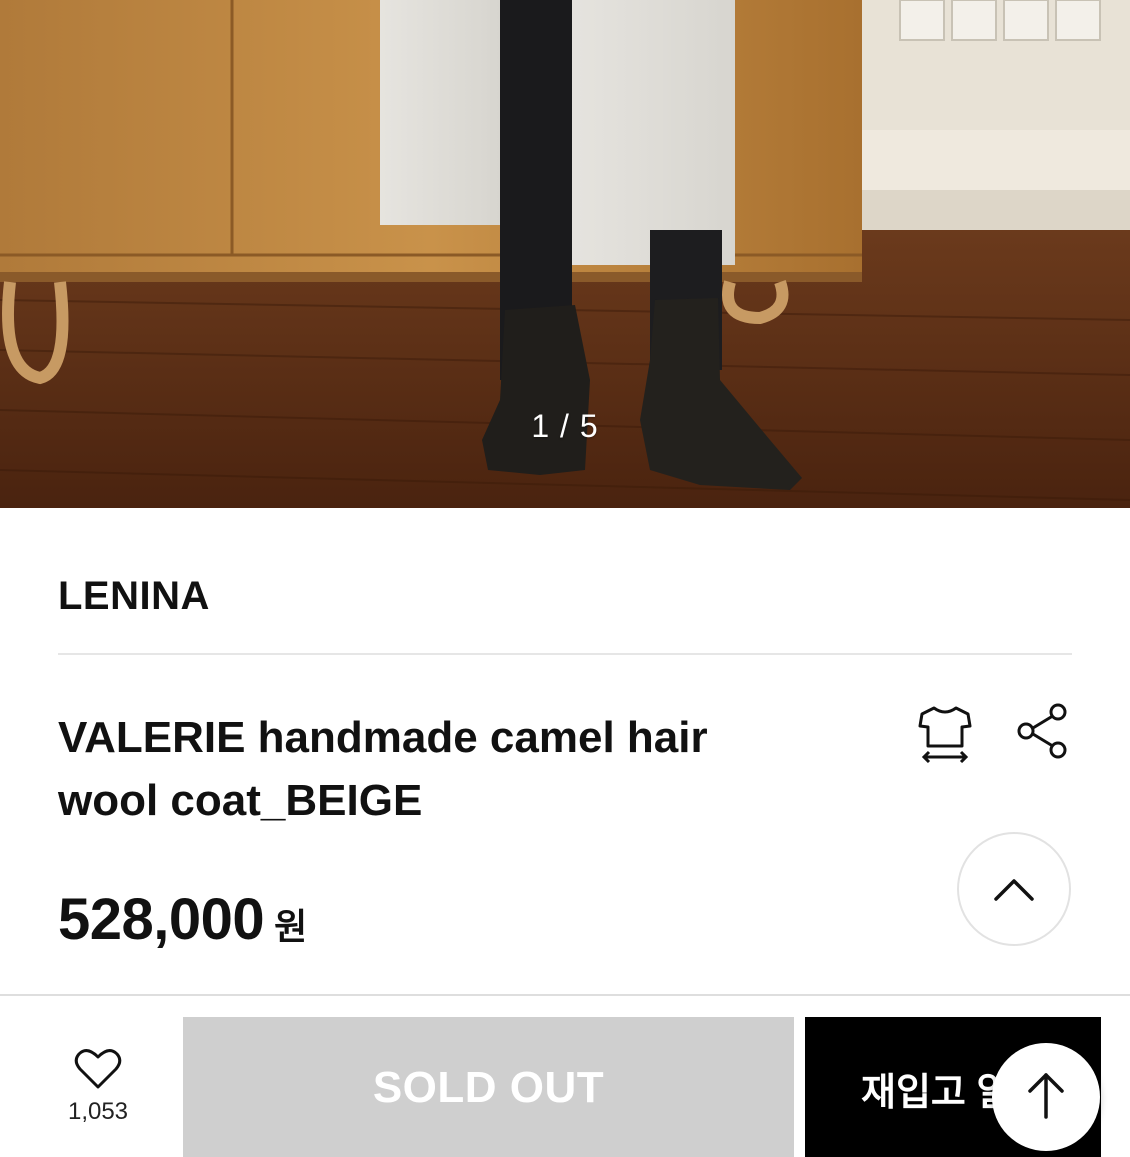 The height and width of the screenshot is (1157, 1130). I want to click on size-guide-button, so click(945, 733).